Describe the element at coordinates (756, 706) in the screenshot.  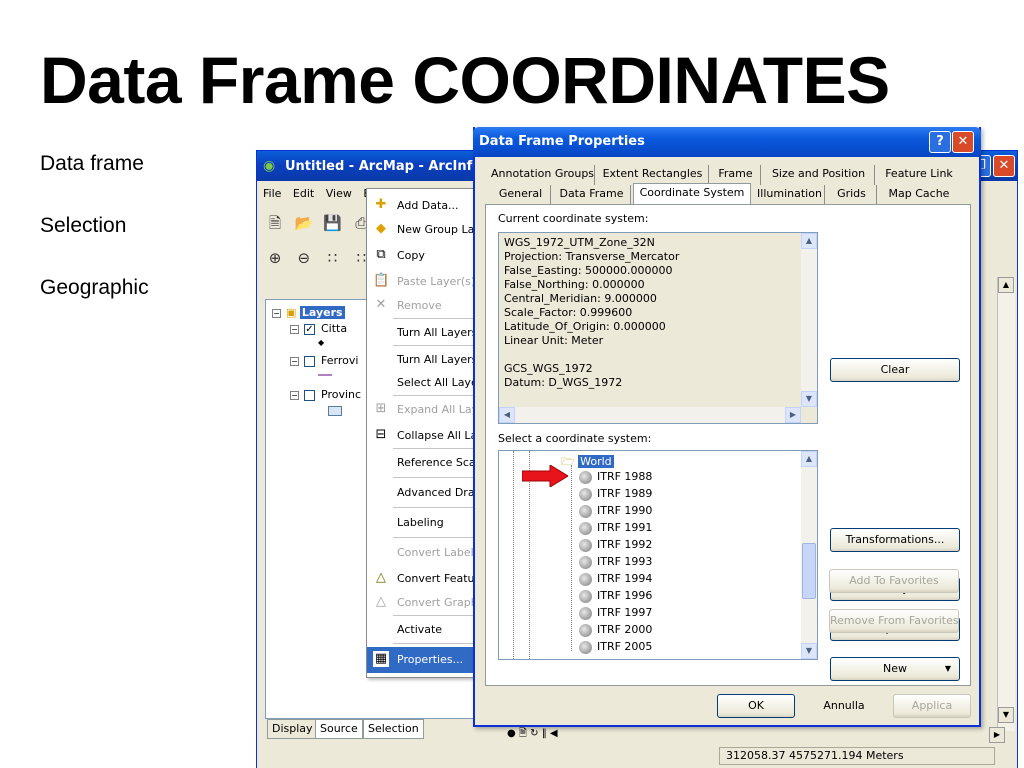
I see `ok-button: OK` at that location.